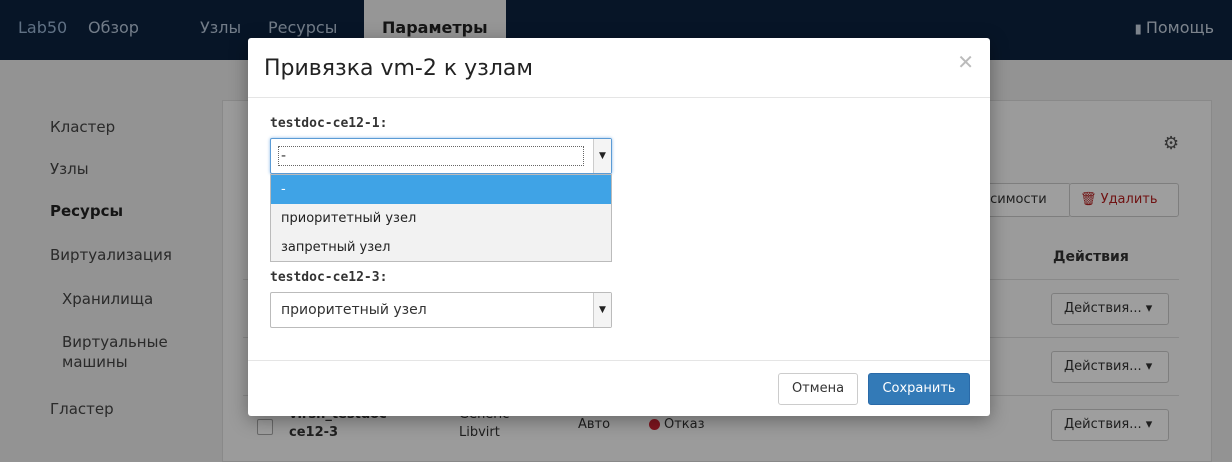 This screenshot has height=462, width=1232. I want to click on node1-select: - ▼, so click(441, 156).